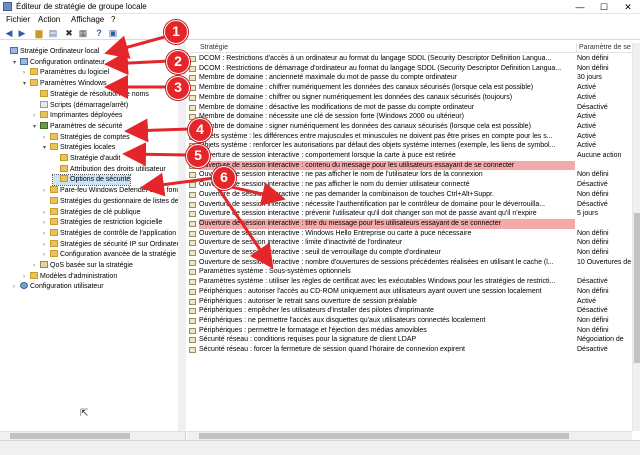  What do you see at coordinates (59, 62) in the screenshot?
I see `tree-node: ▾ Configuration ordinateur` at bounding box center [59, 62].